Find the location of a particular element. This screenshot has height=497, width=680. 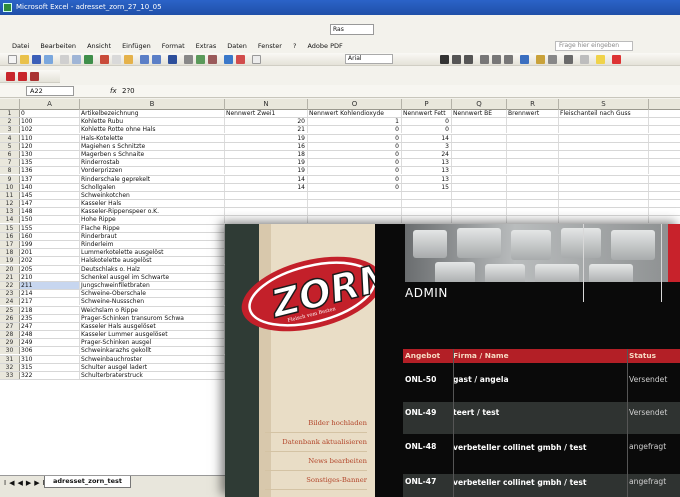

open-folder-icon is located at coordinates (24, 59).